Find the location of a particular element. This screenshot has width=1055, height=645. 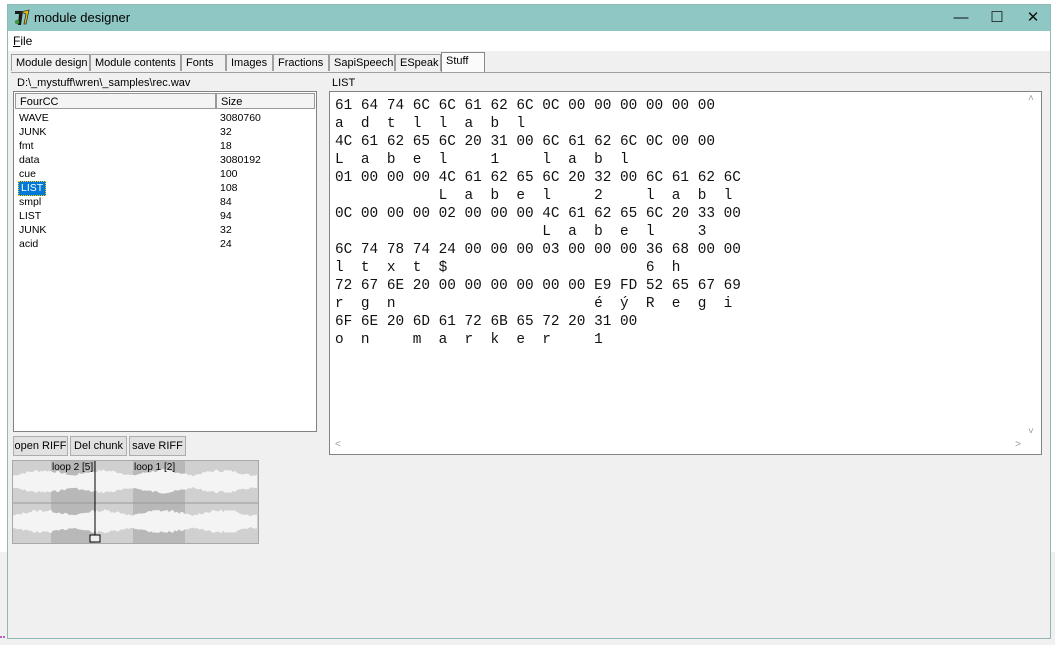

menu-file-rest: ile is located at coordinates (26, 41).